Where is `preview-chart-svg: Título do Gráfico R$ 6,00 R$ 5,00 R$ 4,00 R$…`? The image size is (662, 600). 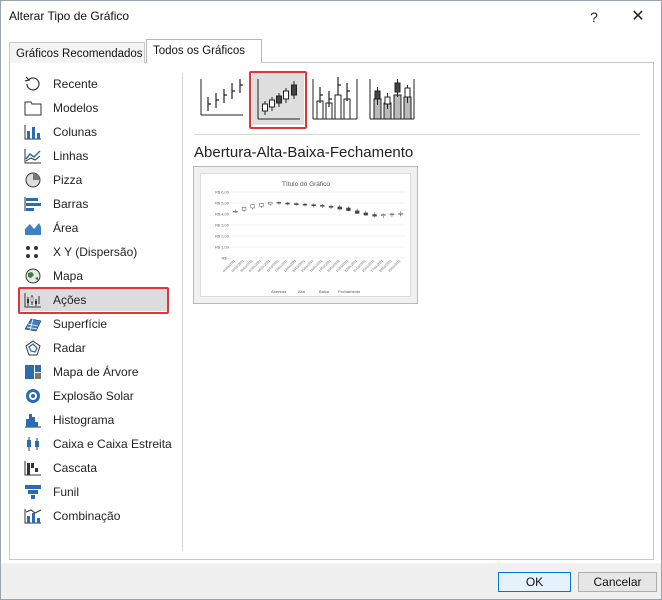 preview-chart-svg: Título do Gráfico R$ 6,00 R$ 5,00 R$ 4,00 R$… is located at coordinates (310, 237).